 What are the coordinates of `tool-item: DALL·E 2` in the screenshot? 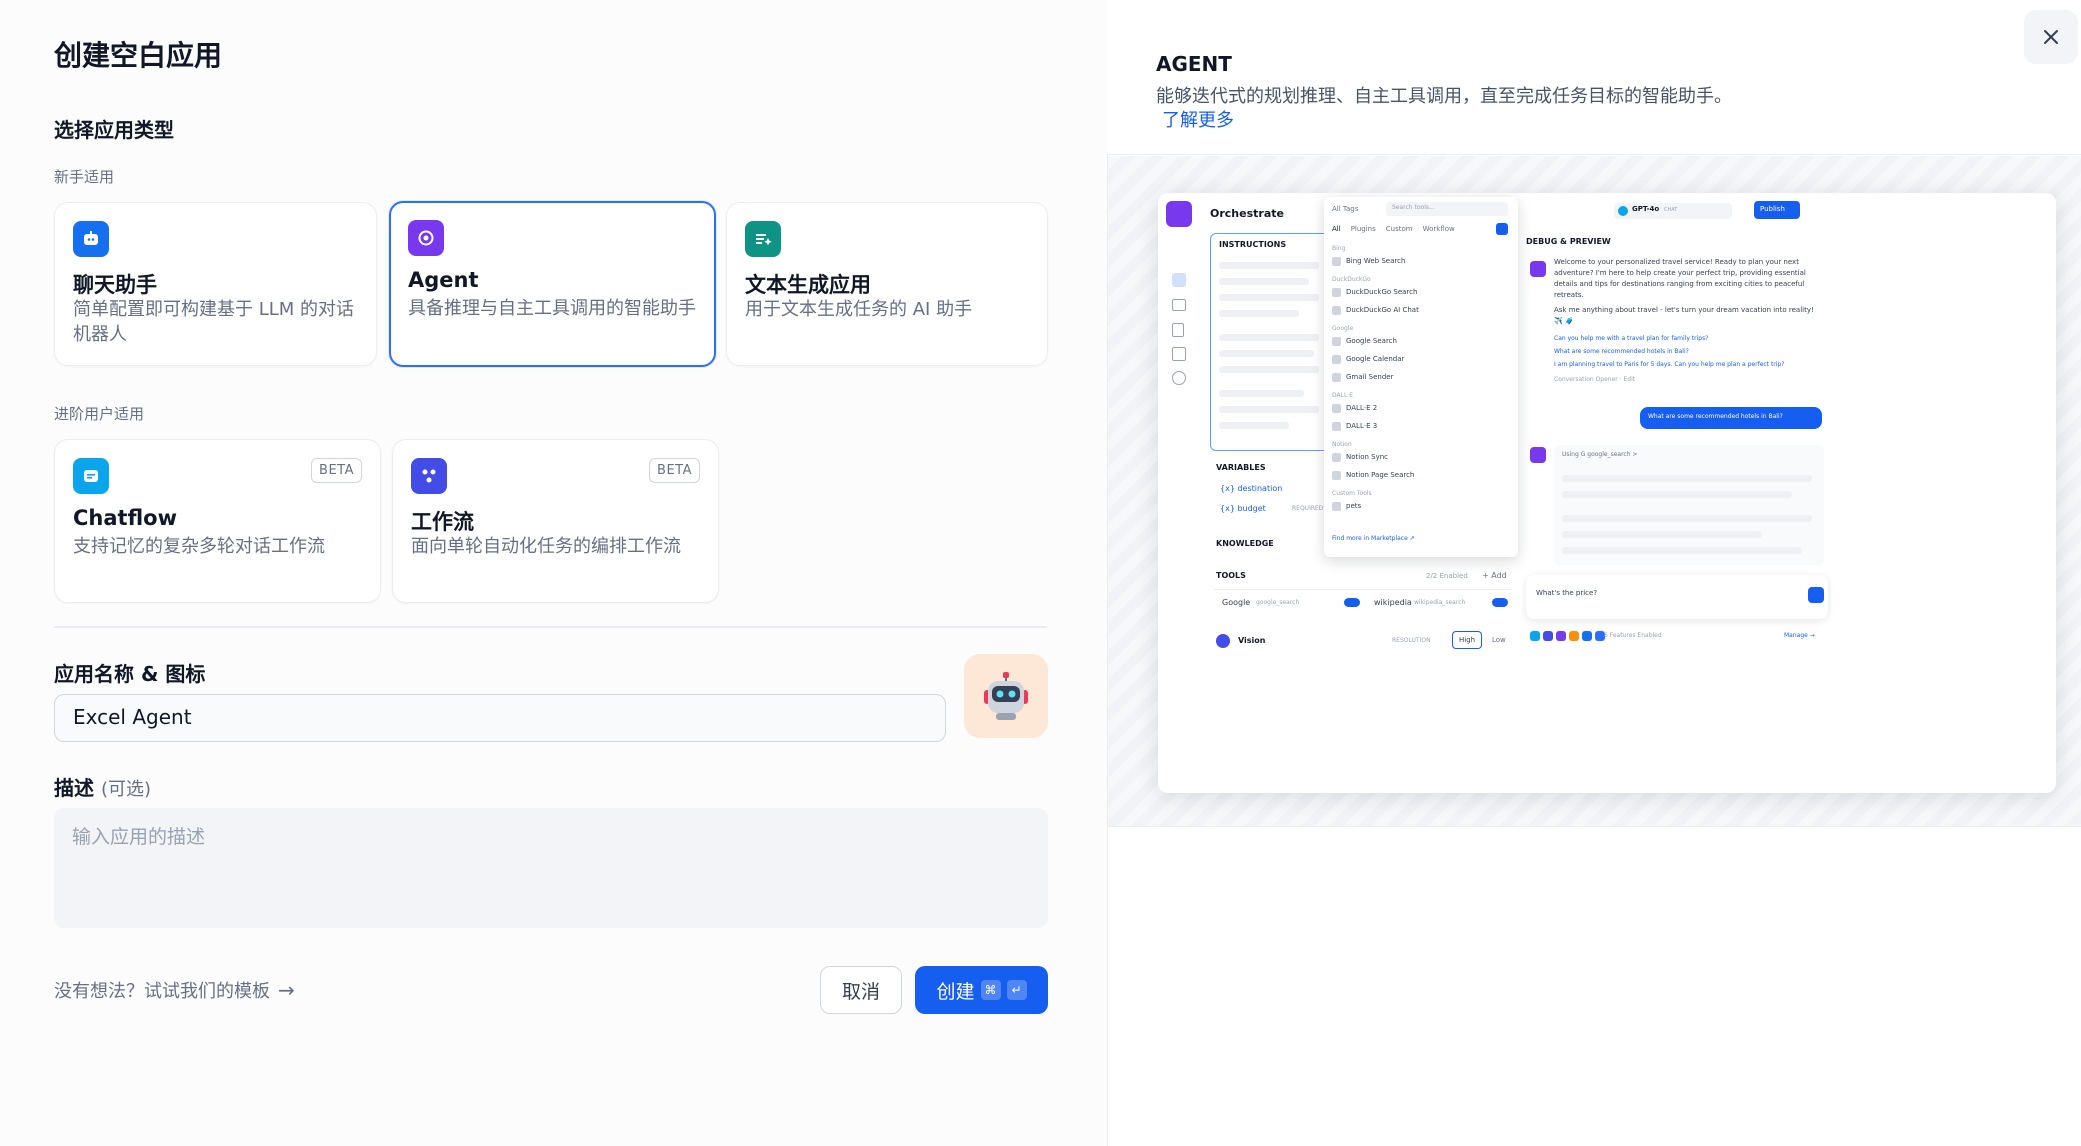 It's located at (1421, 408).